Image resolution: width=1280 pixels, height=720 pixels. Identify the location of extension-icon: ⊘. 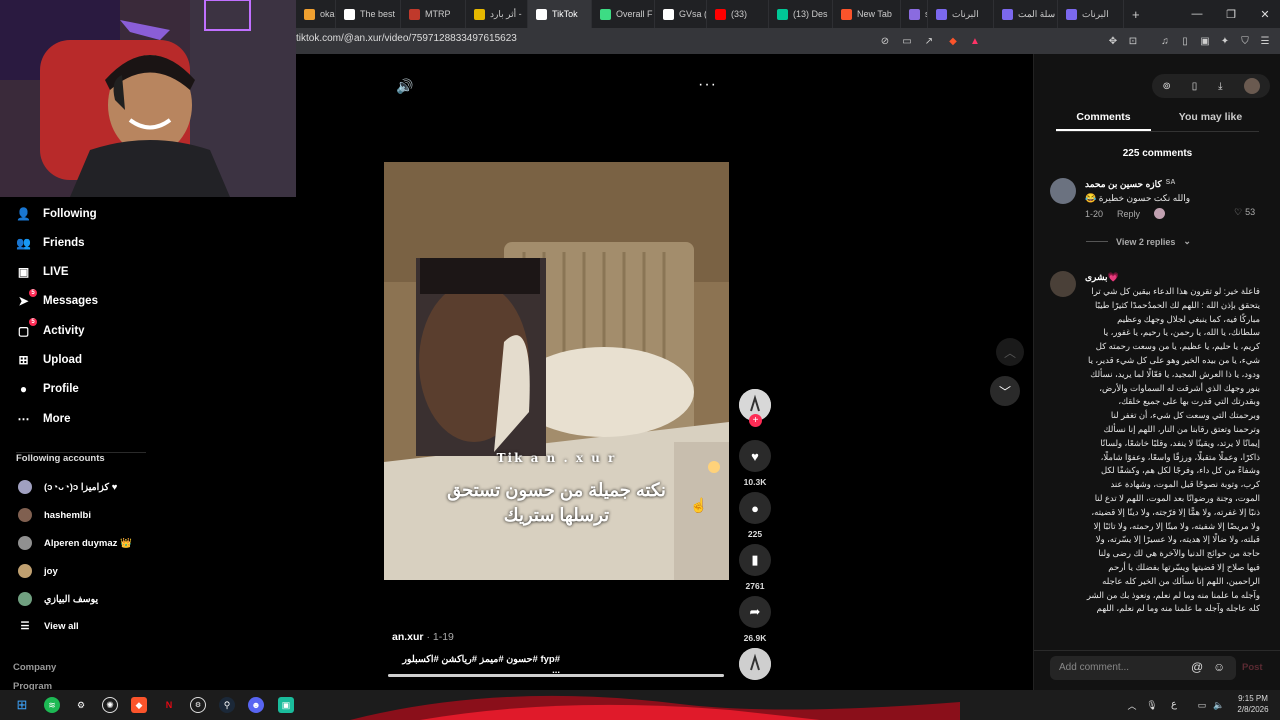
(885, 41).